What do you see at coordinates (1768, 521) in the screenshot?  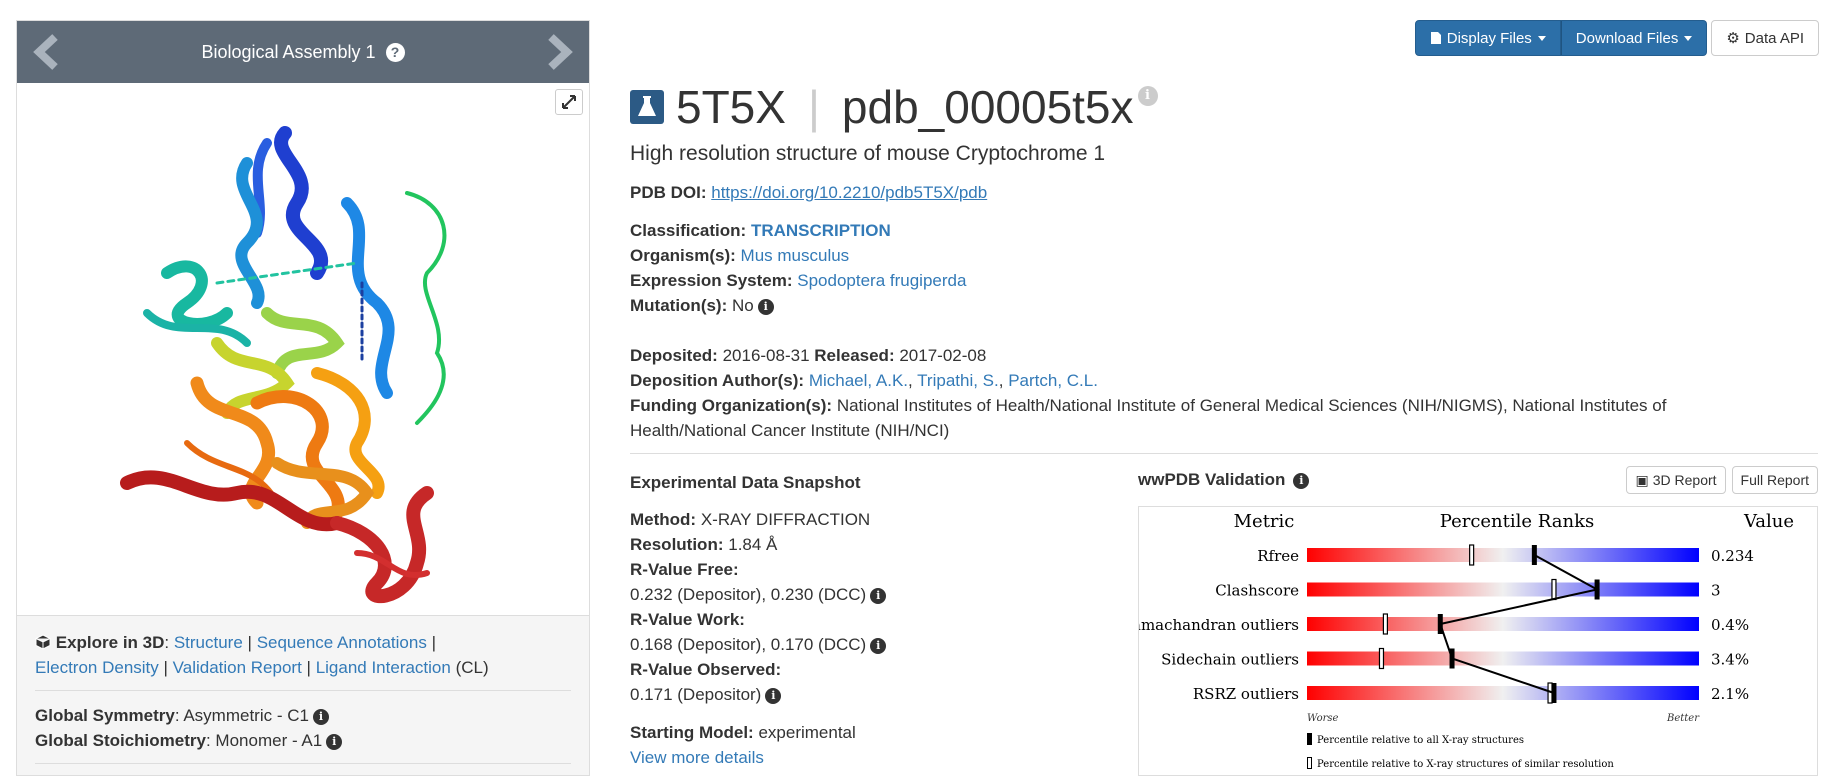 I see `value-header: Value` at bounding box center [1768, 521].